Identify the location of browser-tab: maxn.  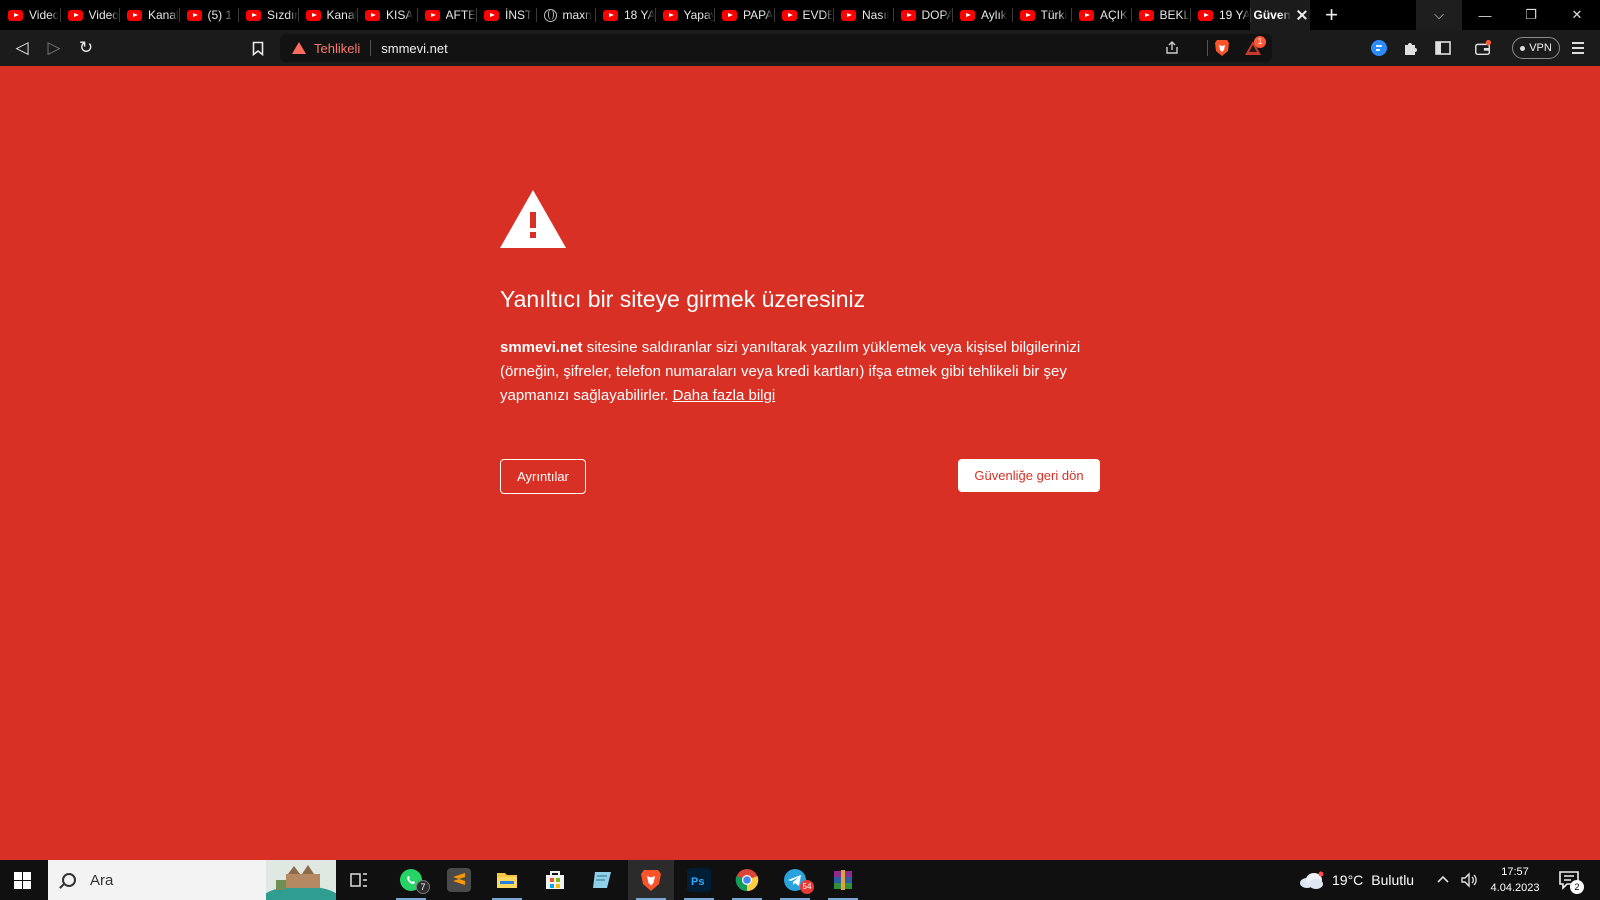
(565, 15).